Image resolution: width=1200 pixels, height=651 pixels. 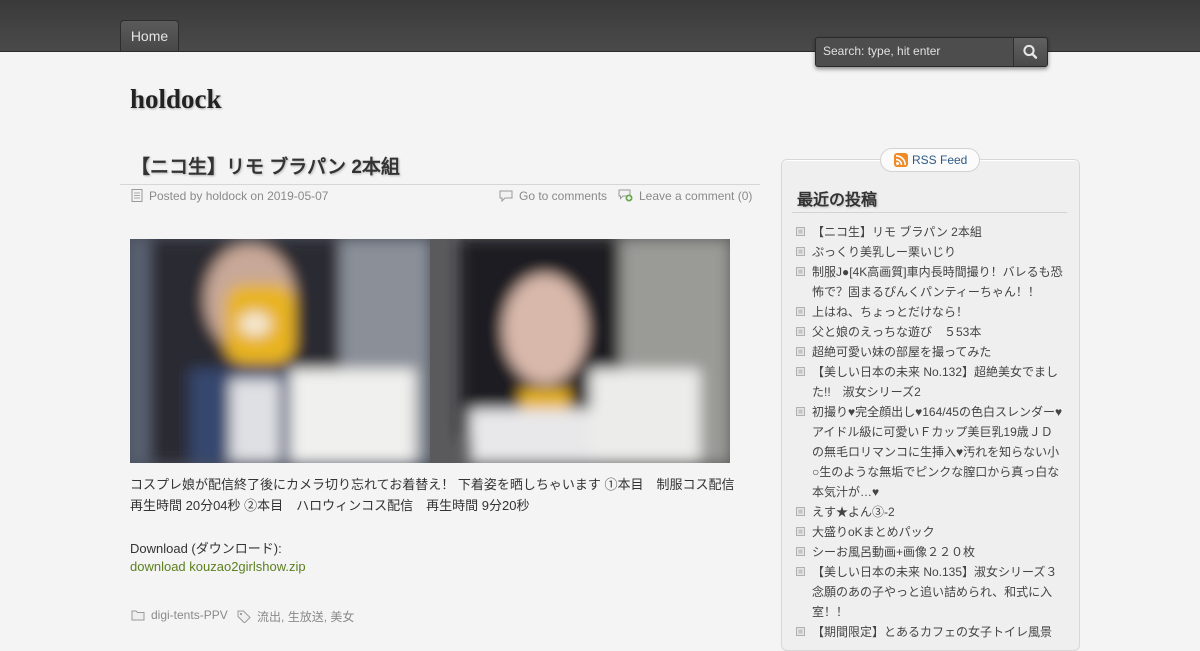 What do you see at coordinates (873, 532) in the screenshot?
I see `recent-post-title-line: 大盛りoKまとめパック` at bounding box center [873, 532].